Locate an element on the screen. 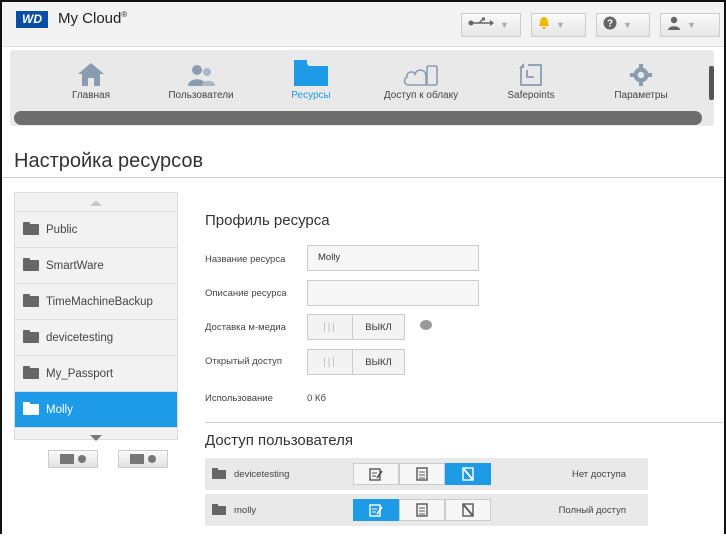  gear-icon is located at coordinates (641, 71).